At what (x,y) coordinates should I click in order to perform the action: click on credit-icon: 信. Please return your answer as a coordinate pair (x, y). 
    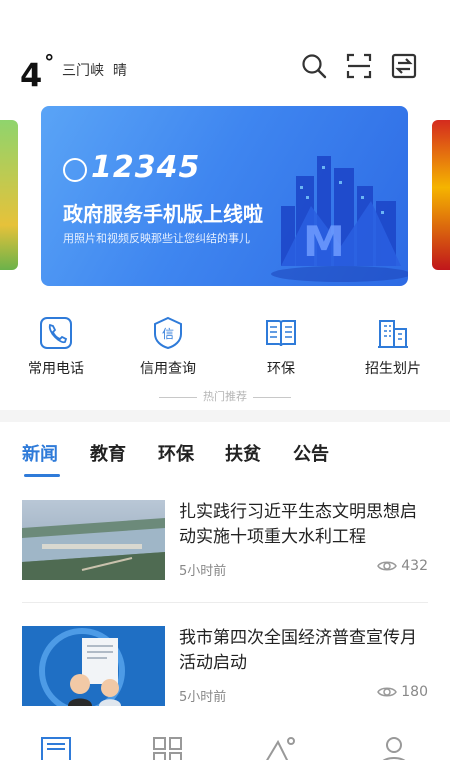
    Looking at the image, I should click on (168, 333).